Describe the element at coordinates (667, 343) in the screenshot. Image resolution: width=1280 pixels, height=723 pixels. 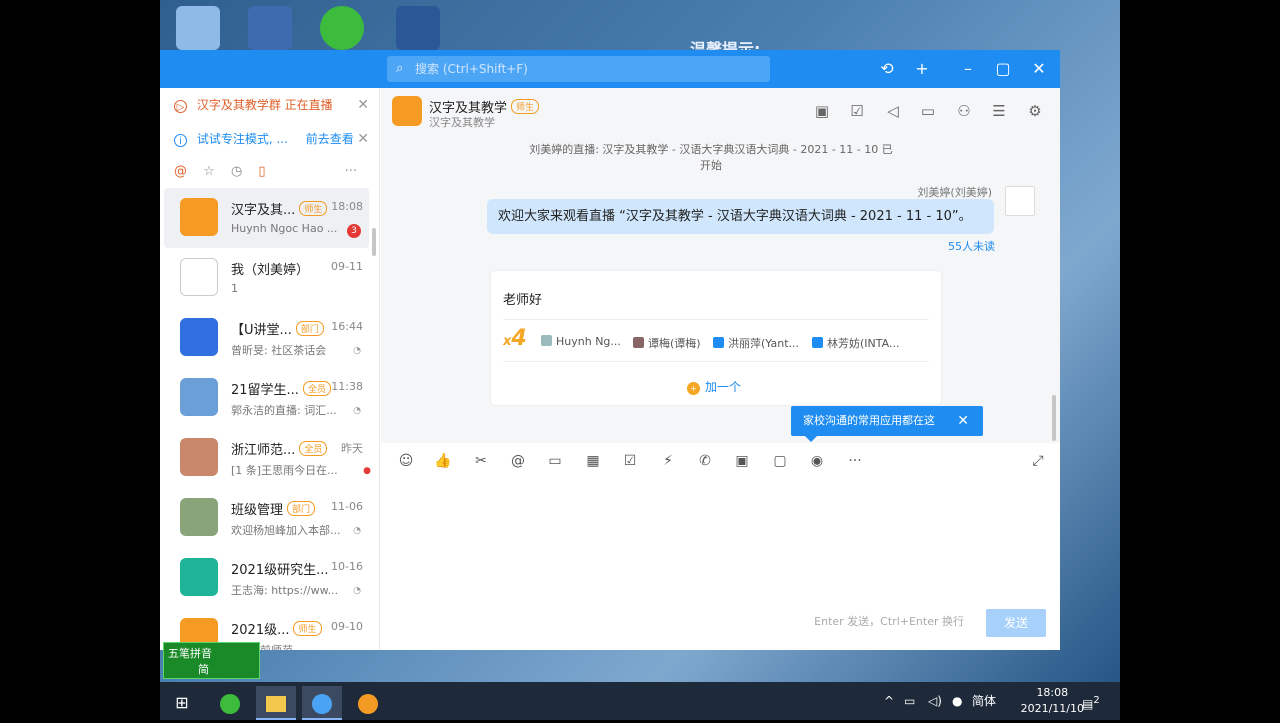
I see `follower-item: 谭梅(谭梅)` at that location.